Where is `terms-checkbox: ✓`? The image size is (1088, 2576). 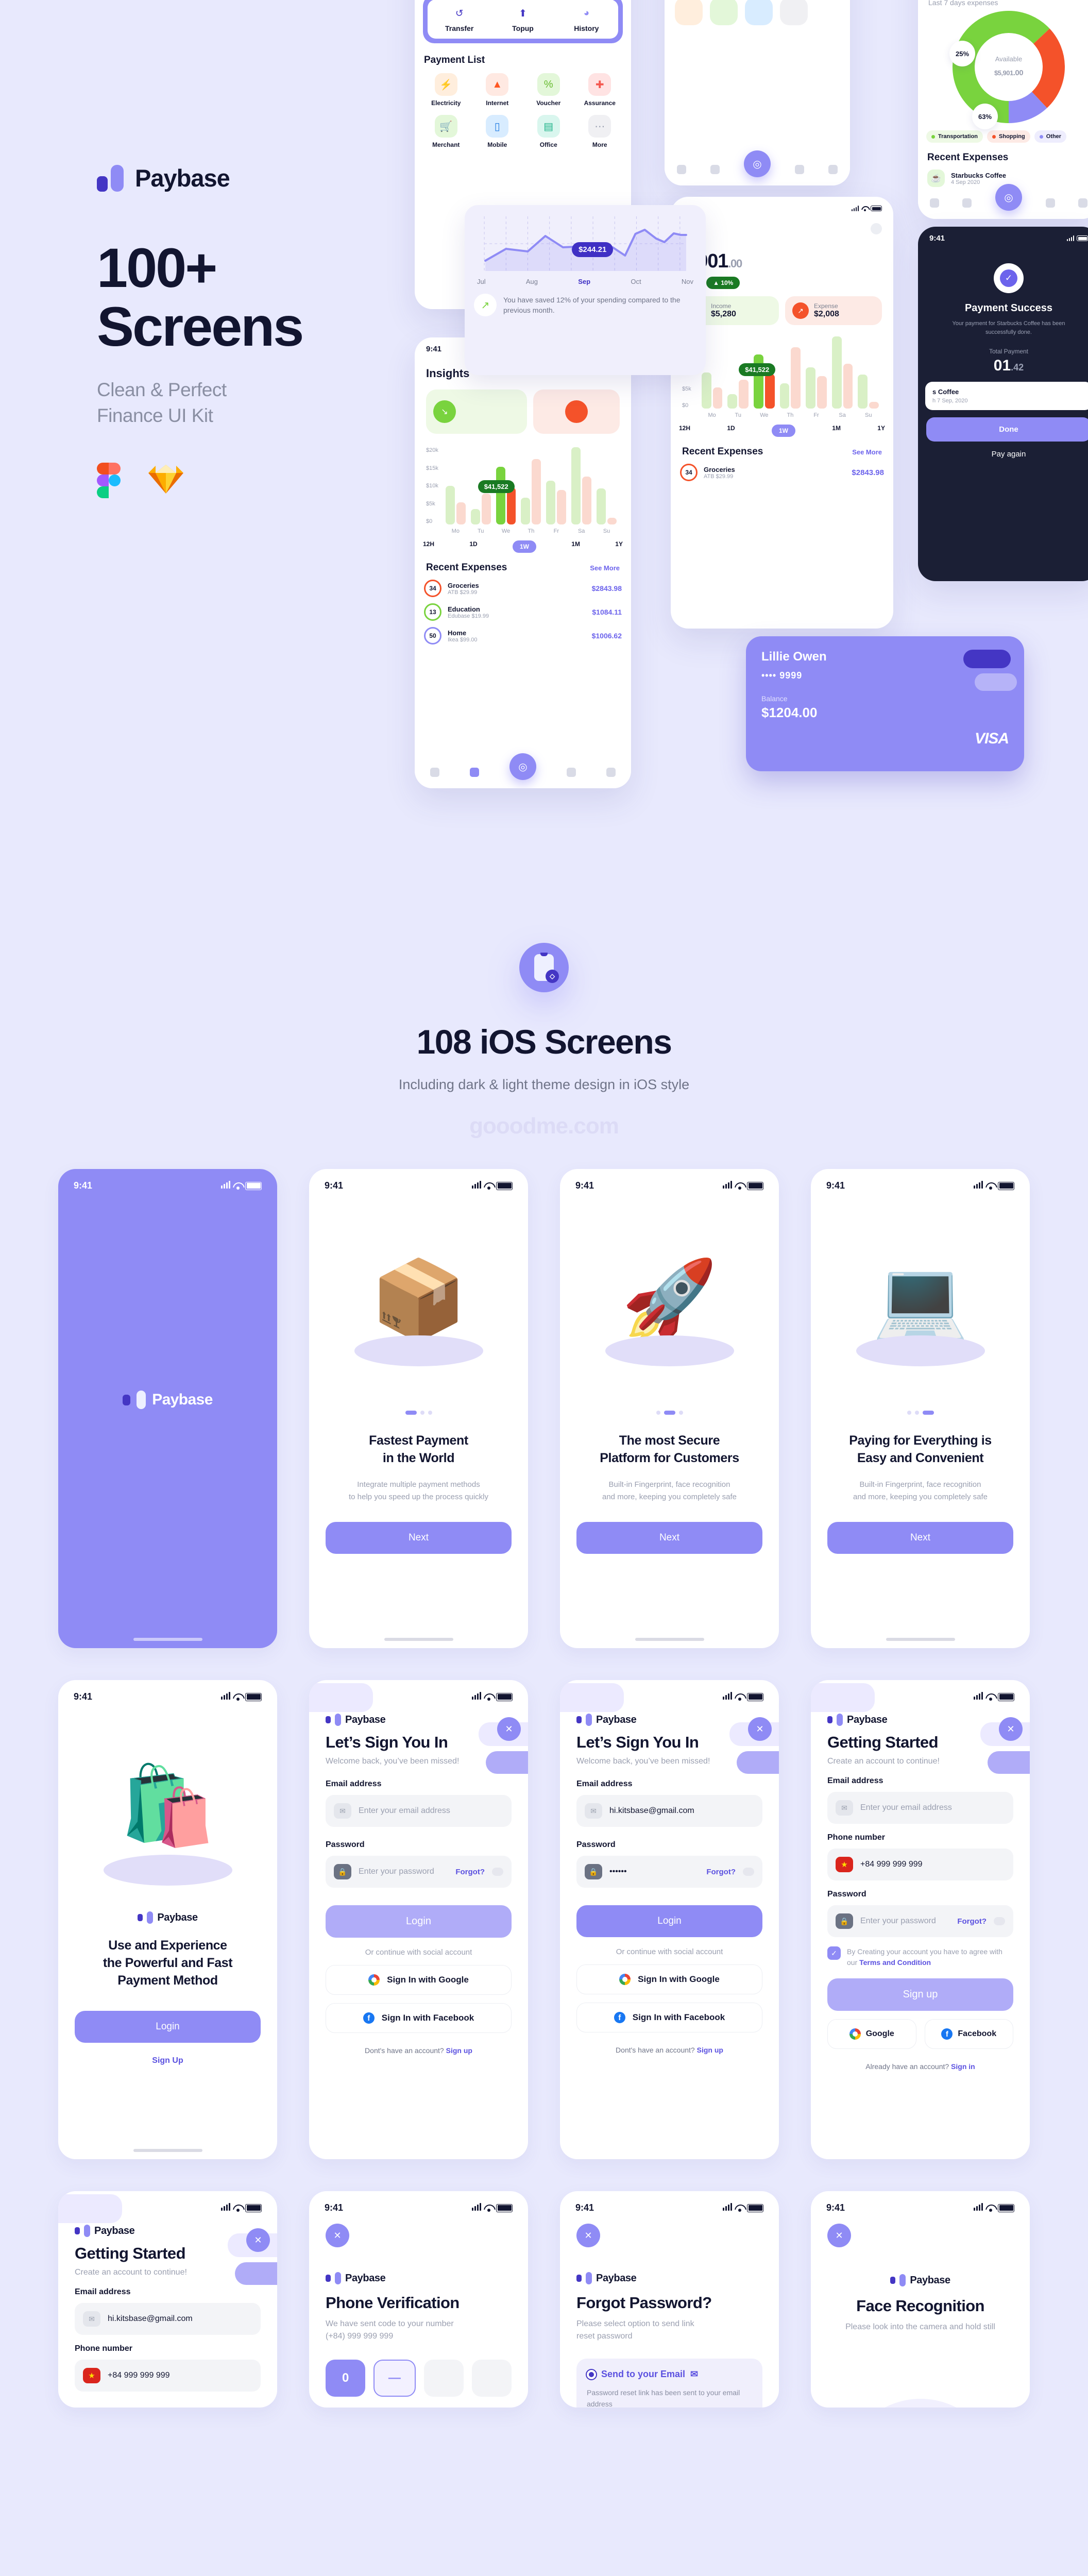
terms-checkbox: ✓ is located at coordinates (834, 1953).